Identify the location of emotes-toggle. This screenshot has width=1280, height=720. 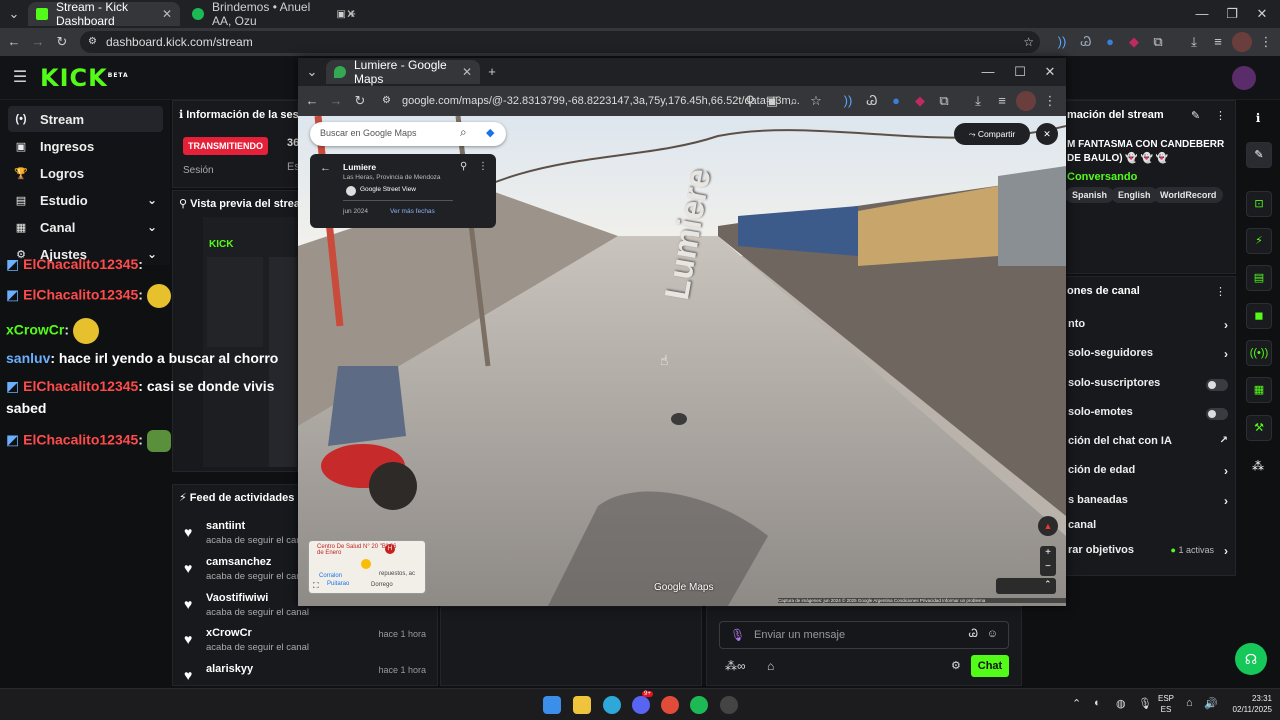
(1217, 414).